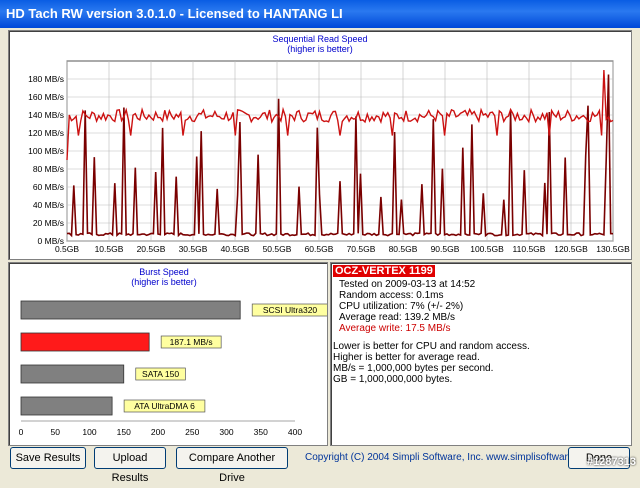  I want to click on x-tick-label: 60.5GB, so click(319, 249).